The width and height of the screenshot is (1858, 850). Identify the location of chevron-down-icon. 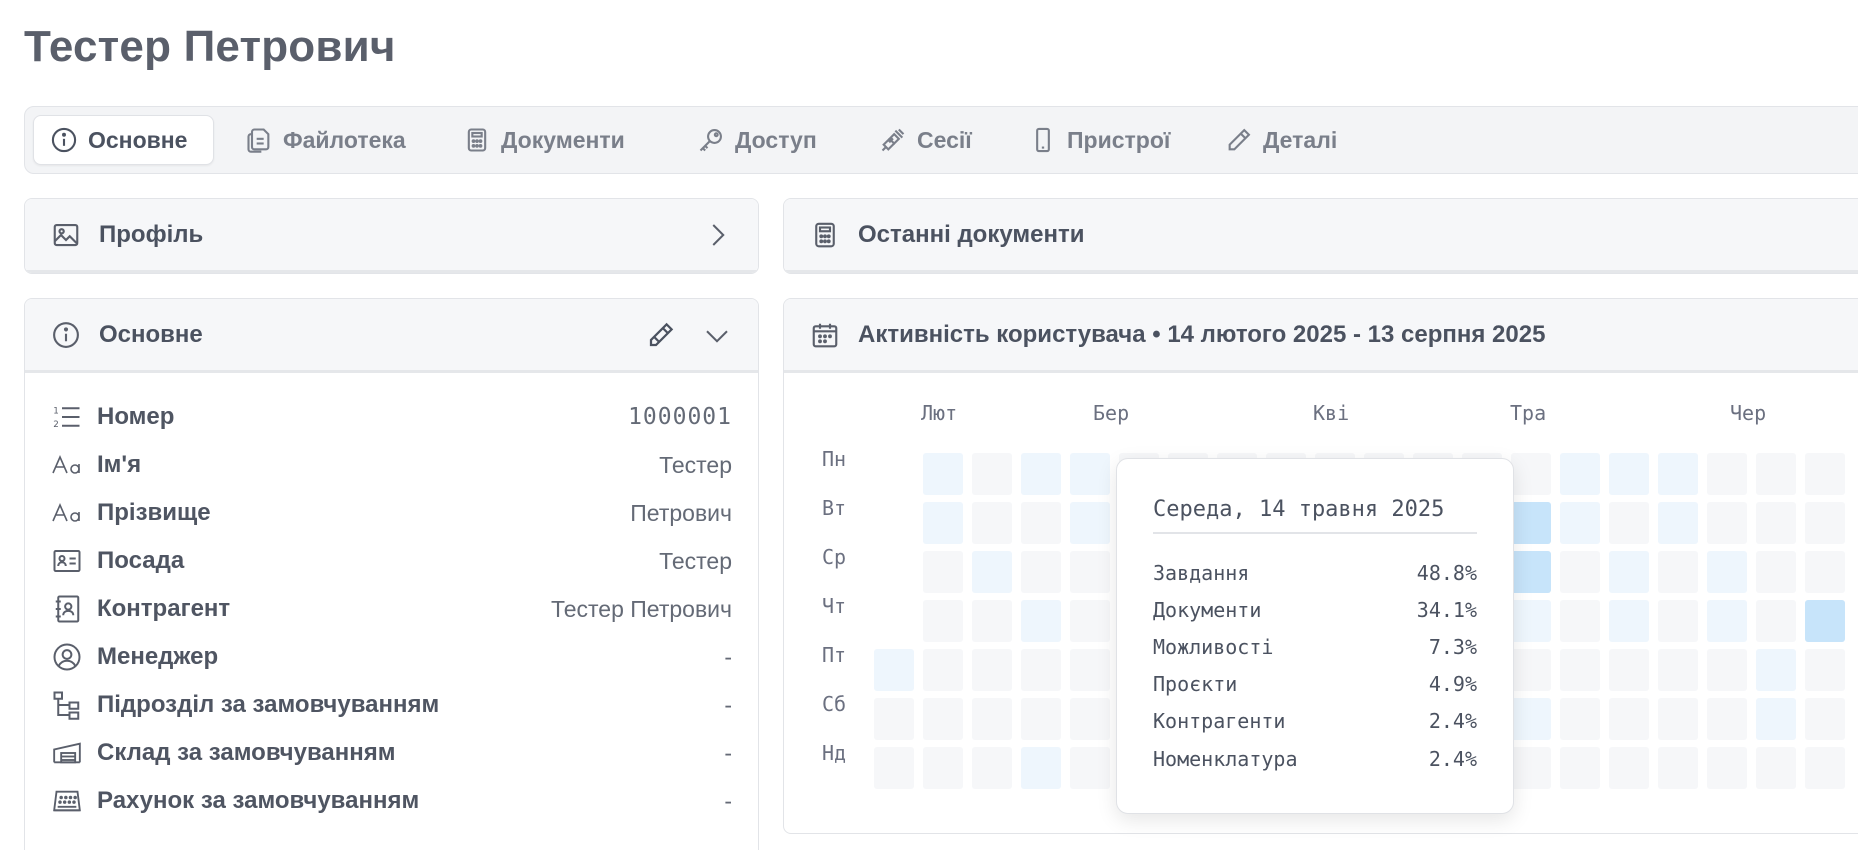
(717, 335).